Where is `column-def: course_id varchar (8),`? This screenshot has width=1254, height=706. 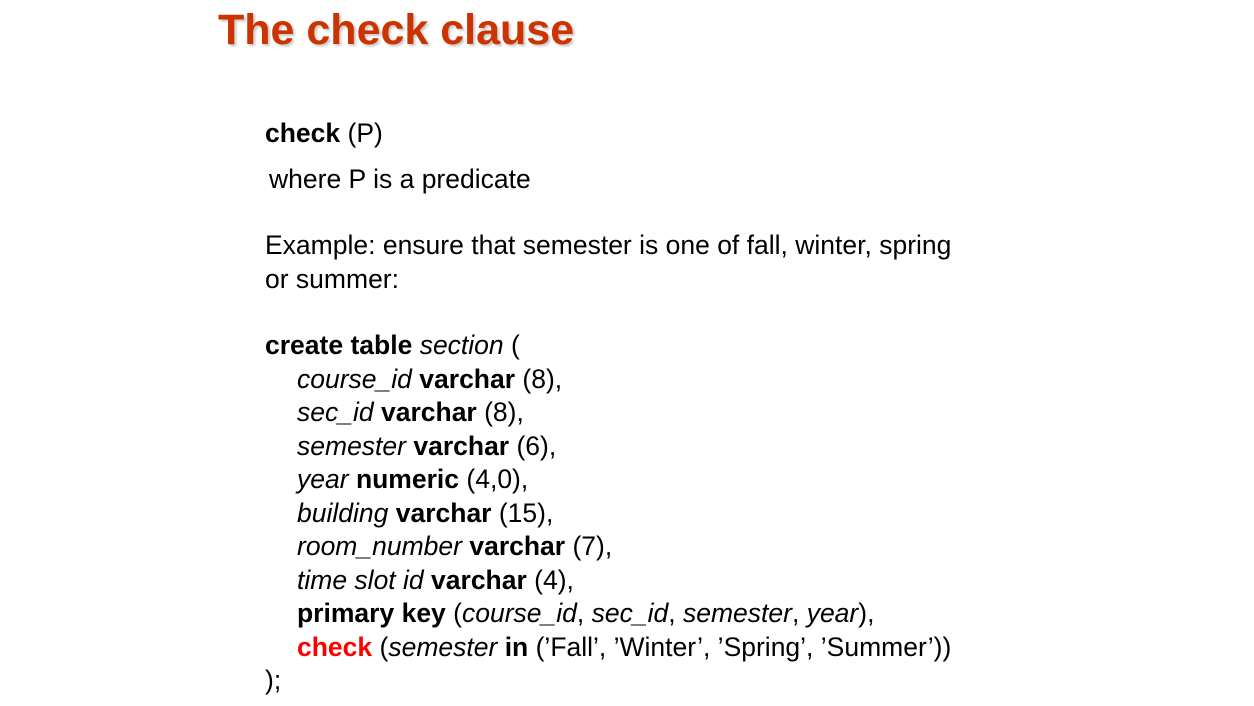
column-def: course_id varchar (8), is located at coordinates (608, 380).